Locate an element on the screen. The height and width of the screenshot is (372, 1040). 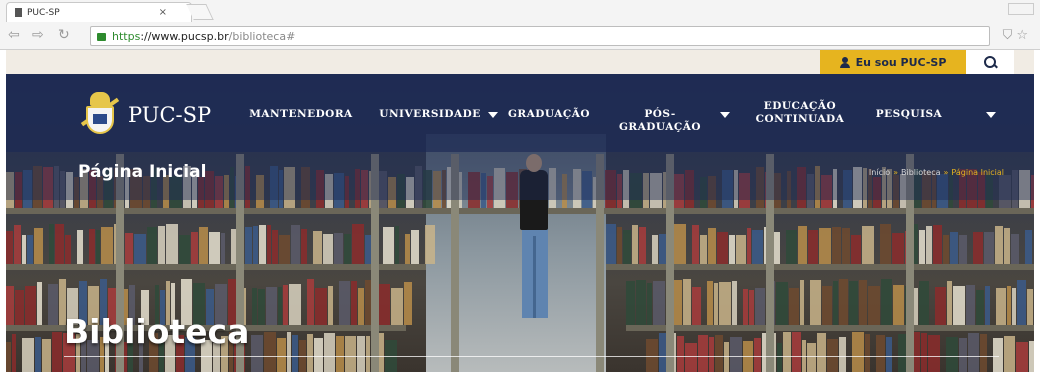
lock-icon is located at coordinates (101, 37).